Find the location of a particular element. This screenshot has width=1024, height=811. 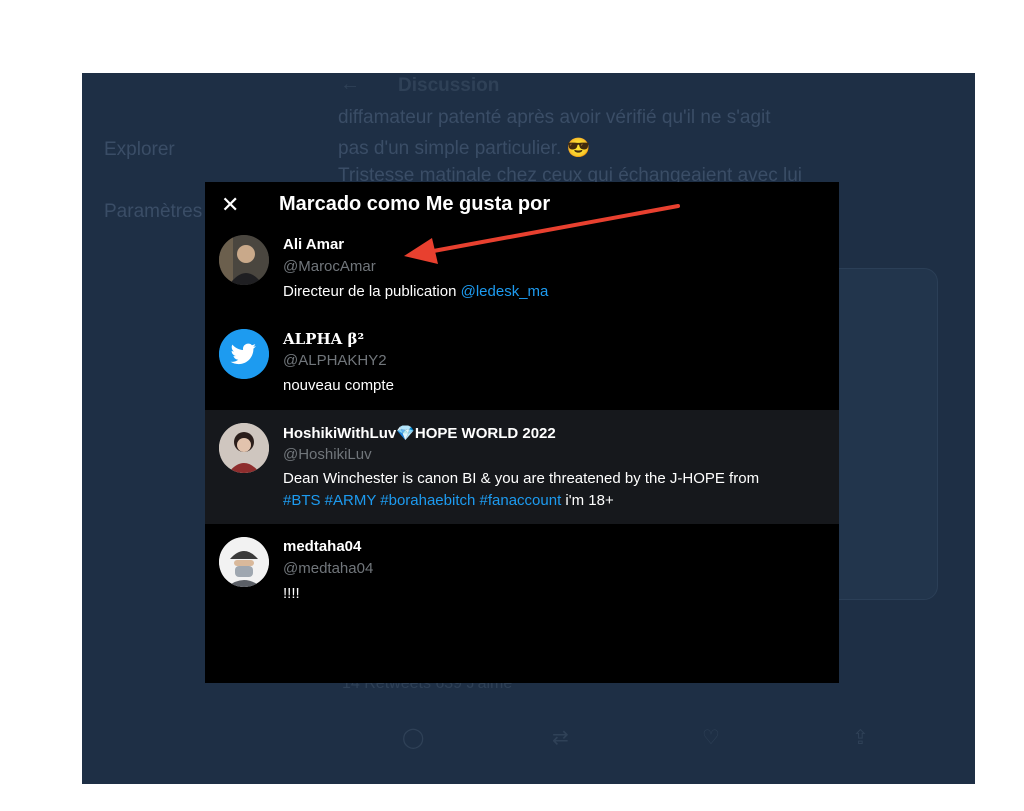

reply-icon: ◯ is located at coordinates (413, 737).